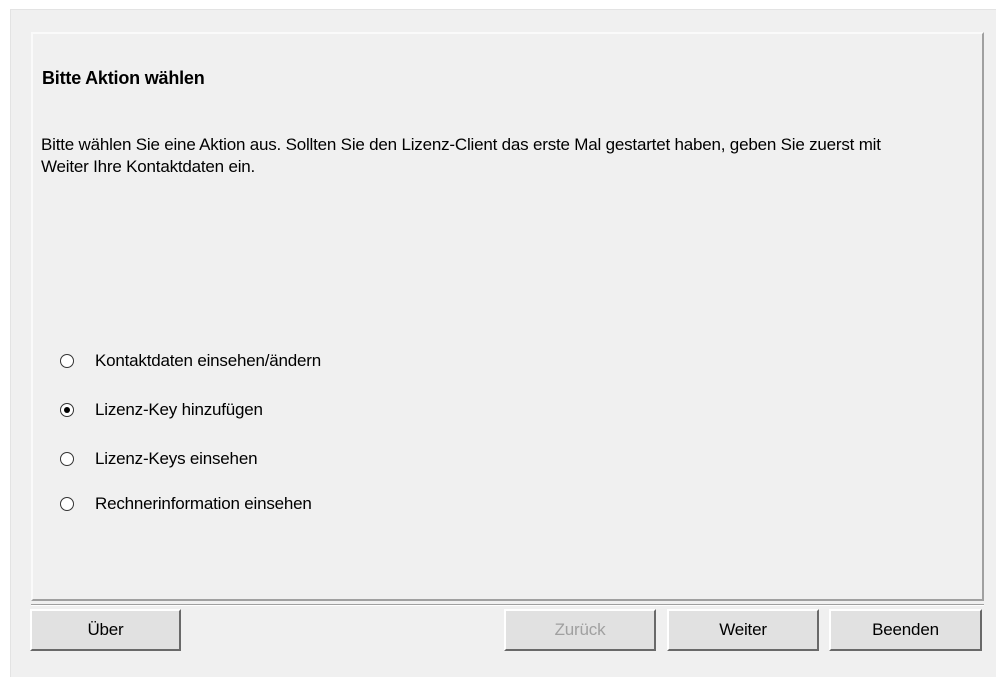 The image size is (997, 677). Describe the element at coordinates (905, 630) in the screenshot. I see `exit-button: Beenden` at that location.